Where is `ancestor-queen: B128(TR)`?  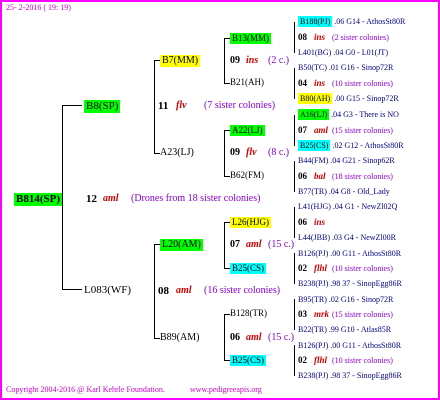 ancestor-queen: B128(TR) is located at coordinates (248, 313).